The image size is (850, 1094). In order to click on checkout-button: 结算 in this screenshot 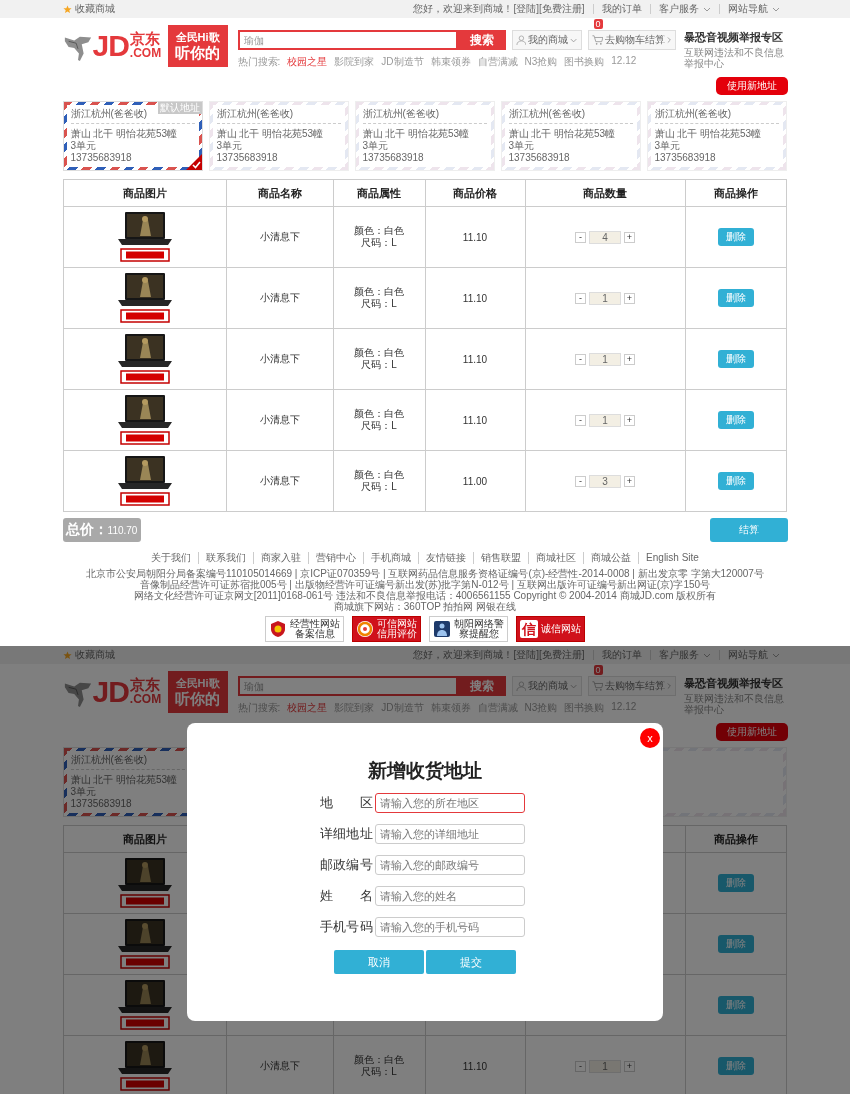, I will do `click(748, 530)`.